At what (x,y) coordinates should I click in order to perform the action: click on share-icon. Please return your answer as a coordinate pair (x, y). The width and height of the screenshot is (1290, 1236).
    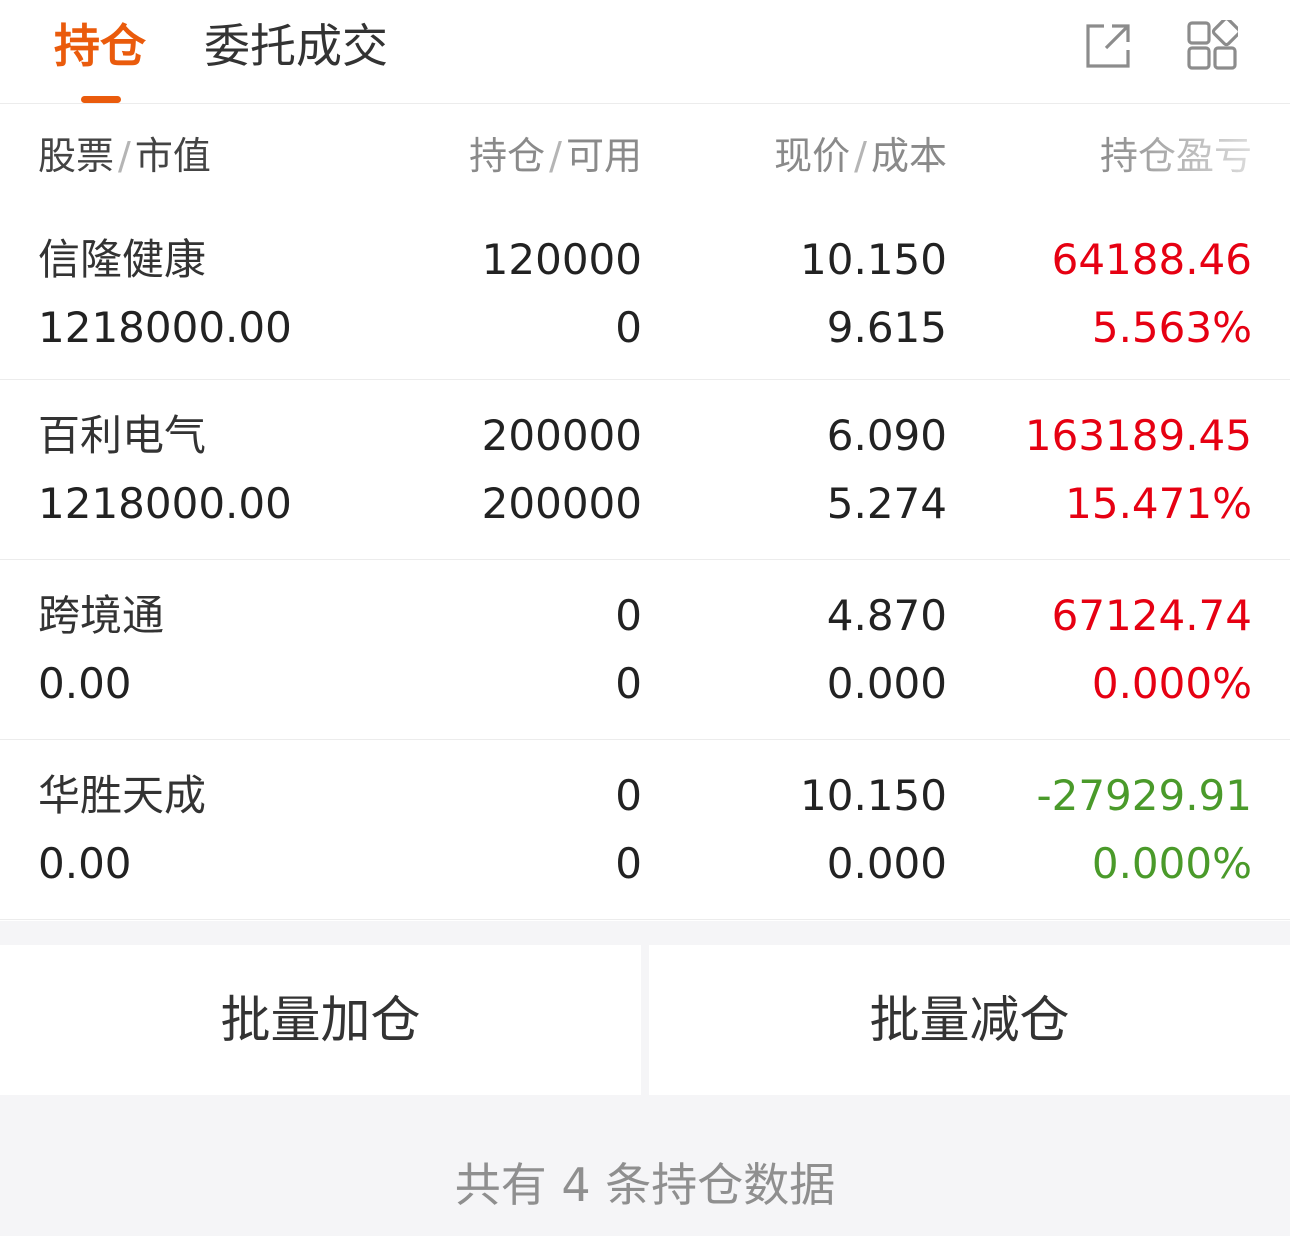
    Looking at the image, I should click on (1108, 46).